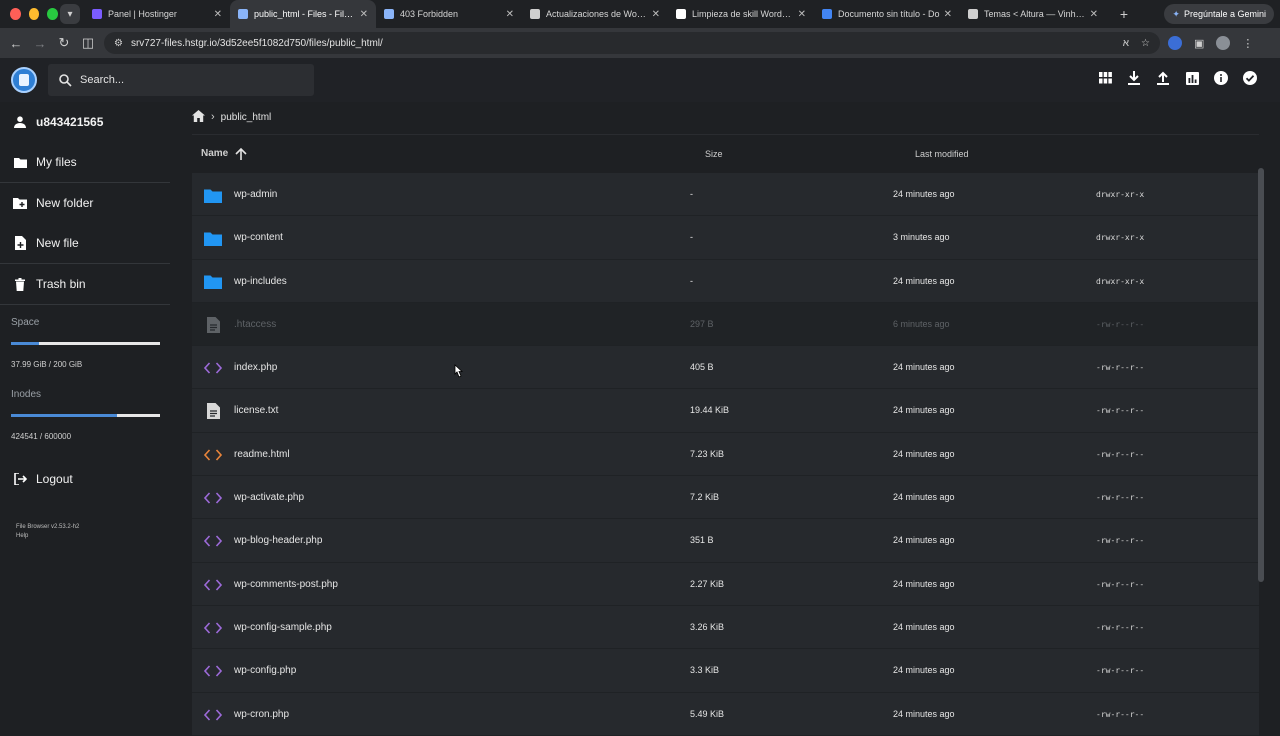 The height and width of the screenshot is (736, 1280). Describe the element at coordinates (224, 154) in the screenshot. I see `column-name-sort: Name` at that location.